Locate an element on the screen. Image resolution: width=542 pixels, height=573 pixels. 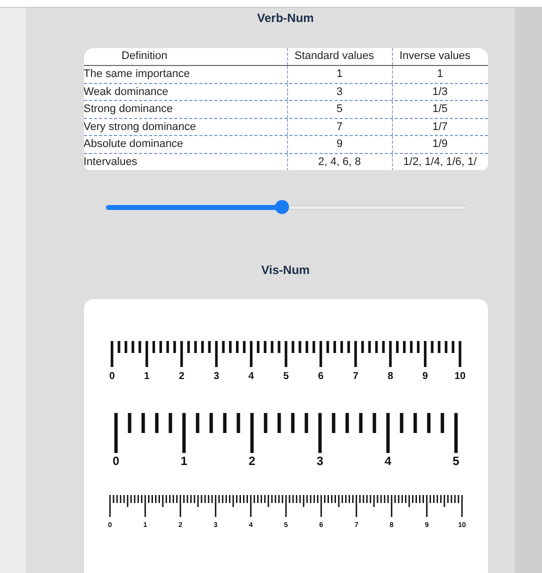
table-cell-text: 1/3 is located at coordinates (440, 92).